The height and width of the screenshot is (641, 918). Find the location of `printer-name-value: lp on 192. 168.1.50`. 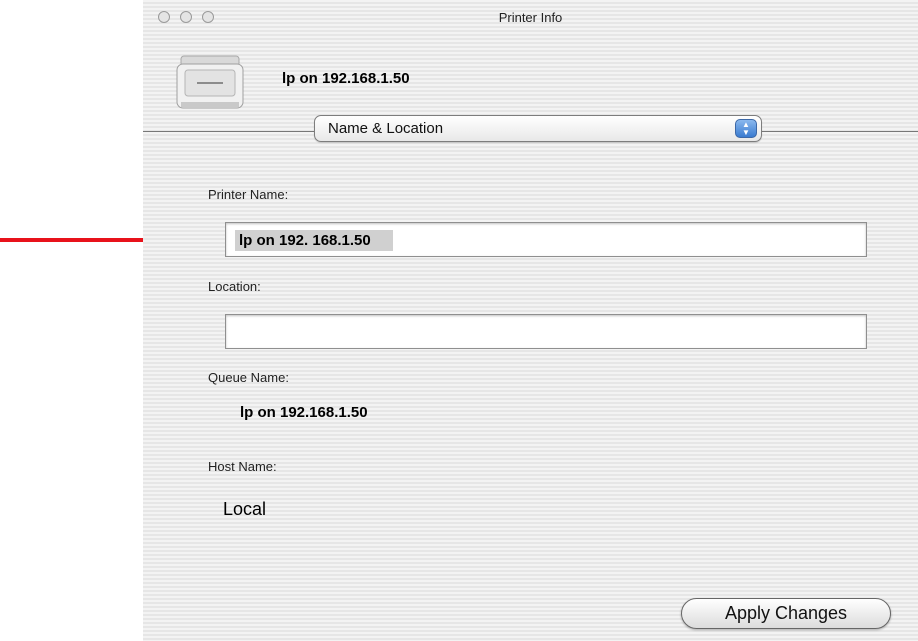

printer-name-value: lp on 192. 168.1.50 is located at coordinates (314, 240).